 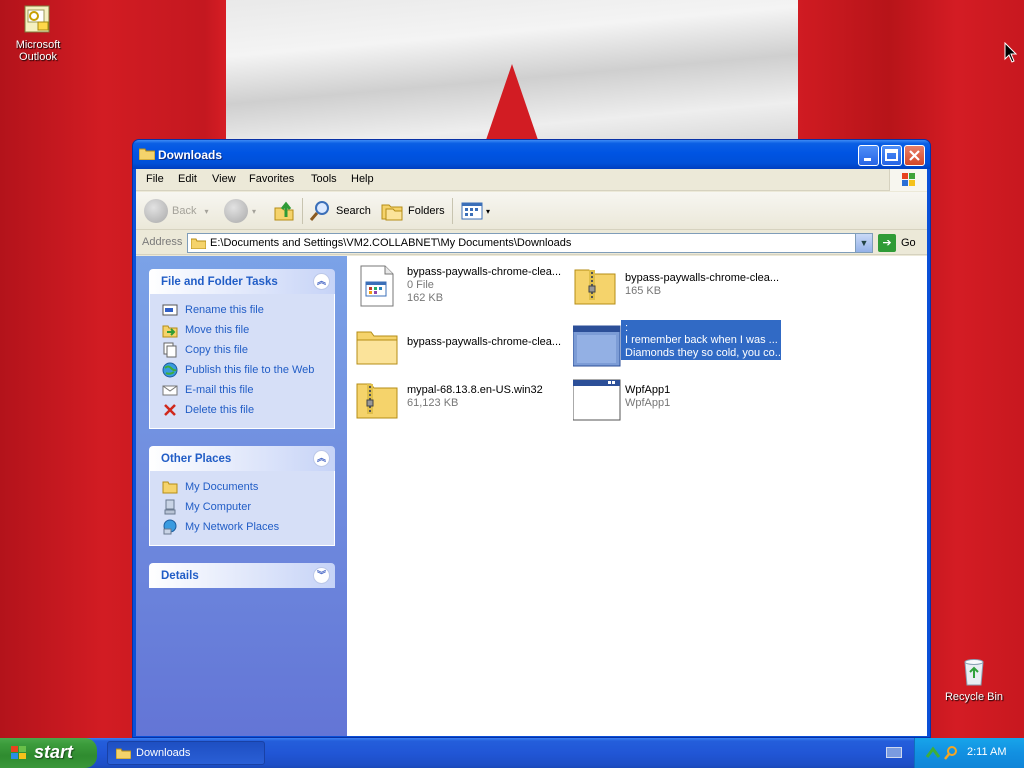 What do you see at coordinates (242, 330) in the screenshot?
I see `task-move: Move this file` at bounding box center [242, 330].